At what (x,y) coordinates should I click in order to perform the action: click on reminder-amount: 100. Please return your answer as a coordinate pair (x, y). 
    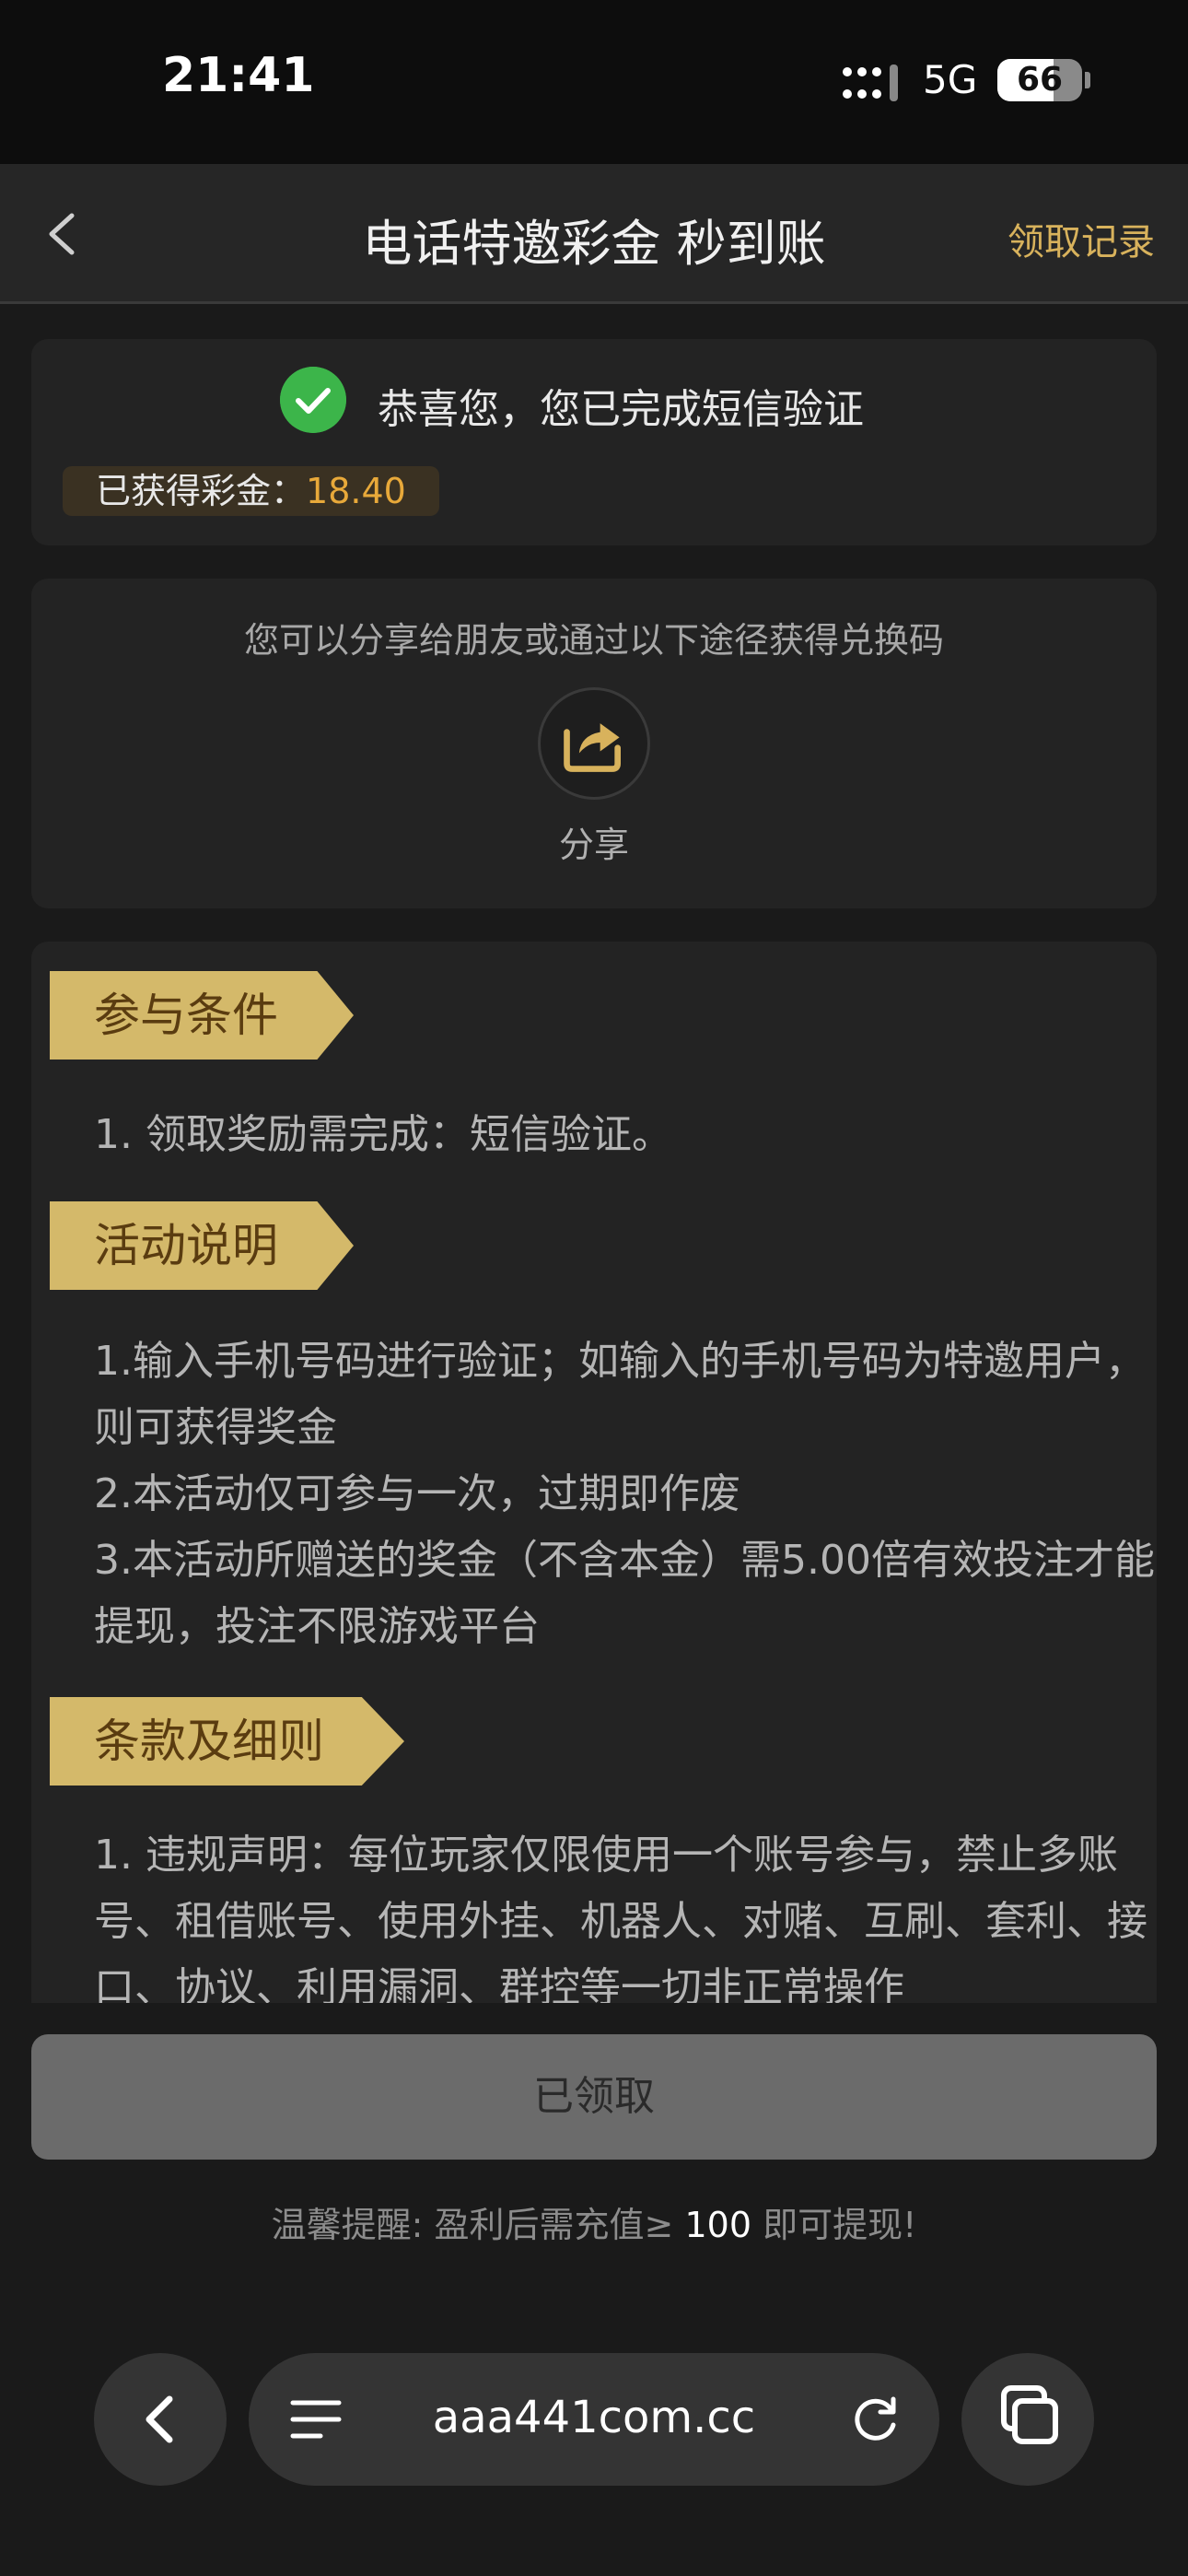
    Looking at the image, I should click on (718, 2225).